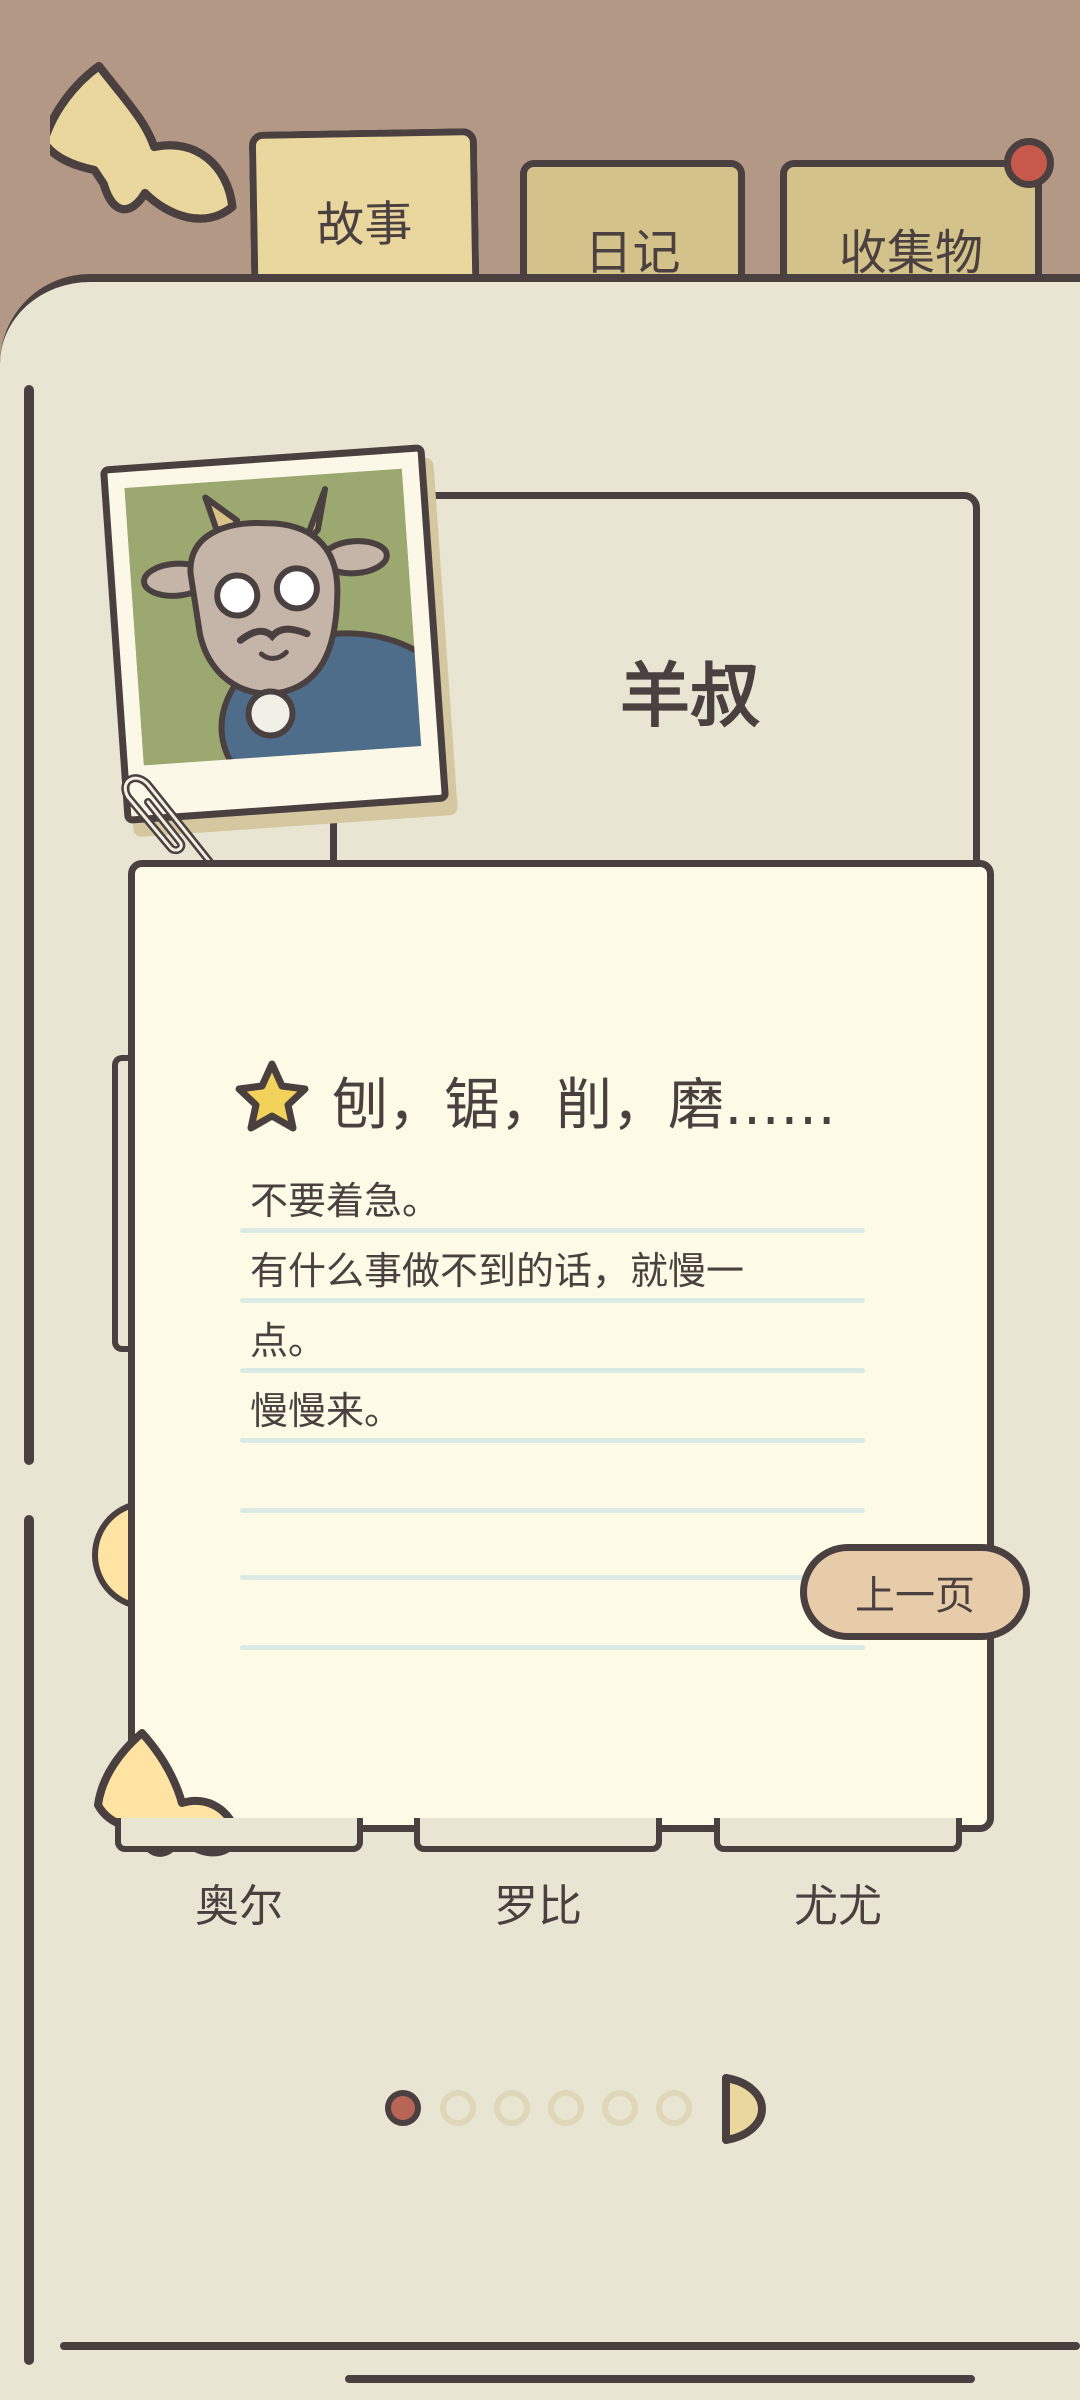  I want to click on book-bottom-edge, so click(570, 2346).